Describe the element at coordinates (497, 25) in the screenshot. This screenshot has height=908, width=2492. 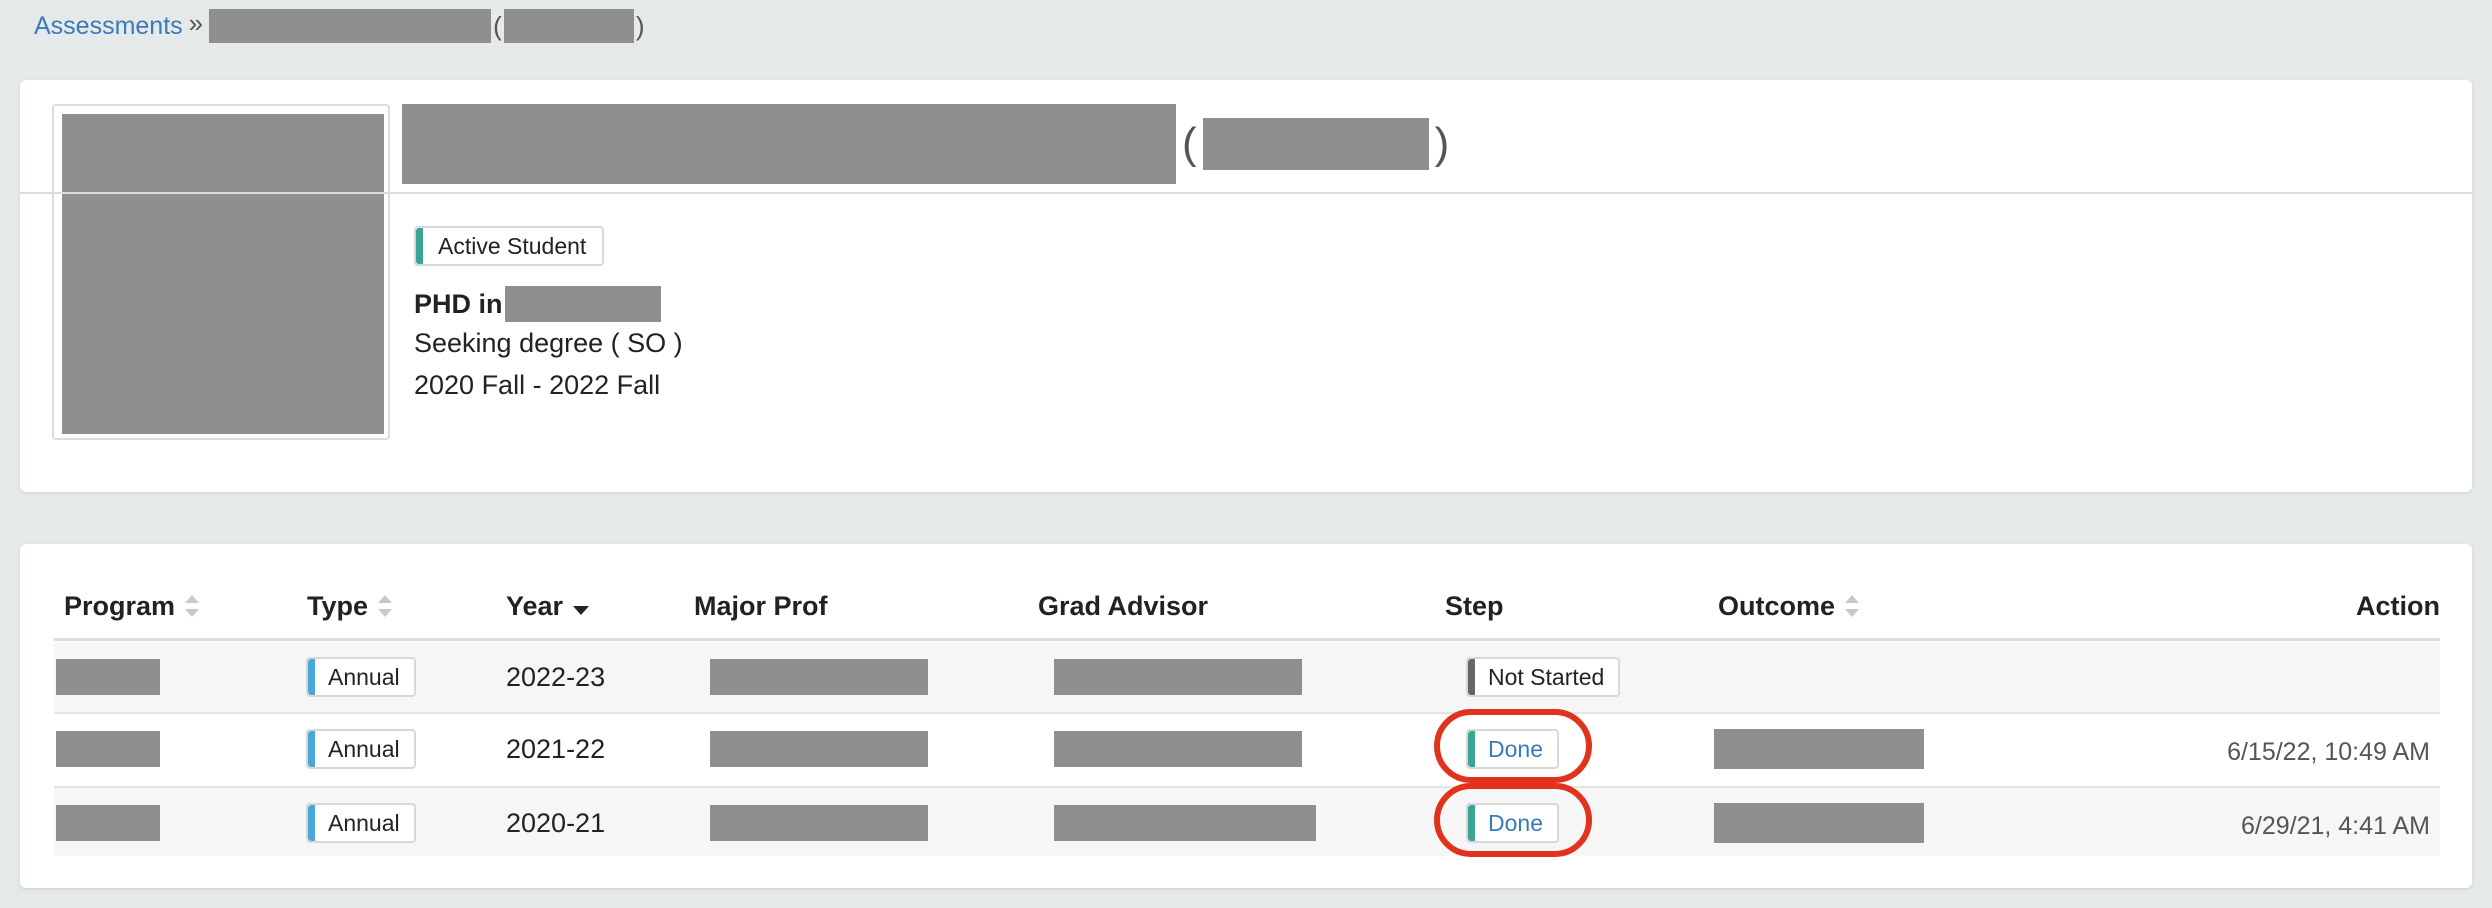
I see `breadcrumb-open-paren: (` at that location.